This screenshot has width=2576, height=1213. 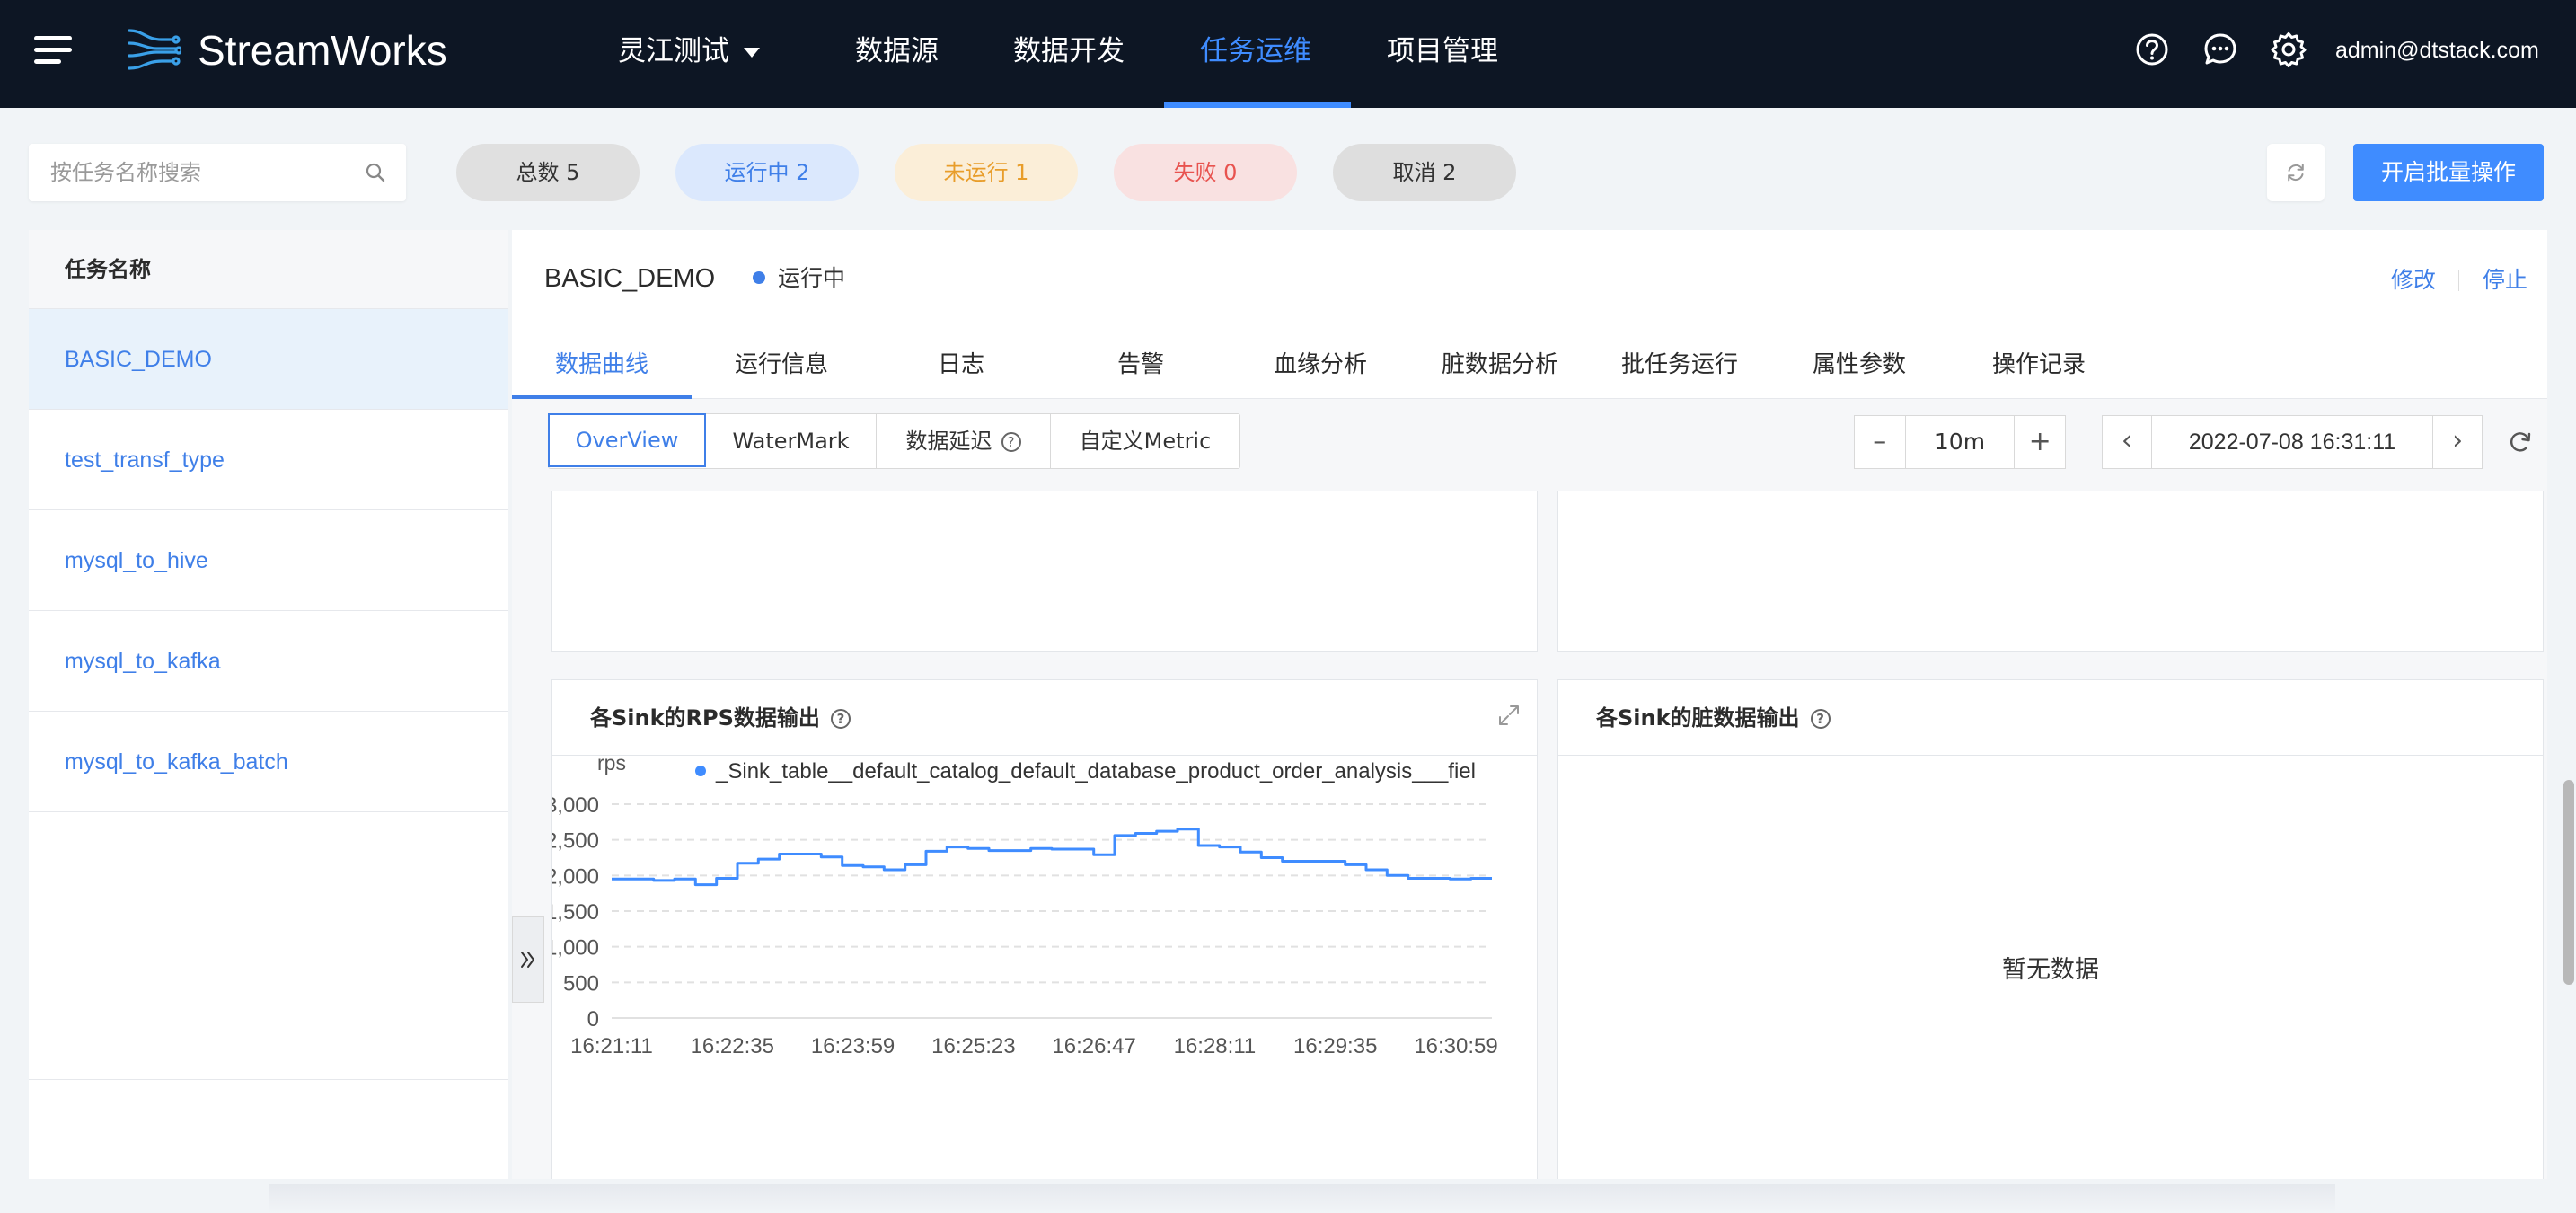 I want to click on tab-lineage: 血缘分析, so click(x=1320, y=365).